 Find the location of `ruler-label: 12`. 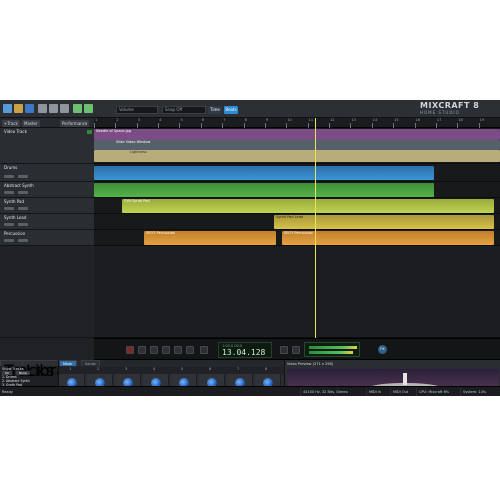

ruler-label: 12 is located at coordinates (332, 120).